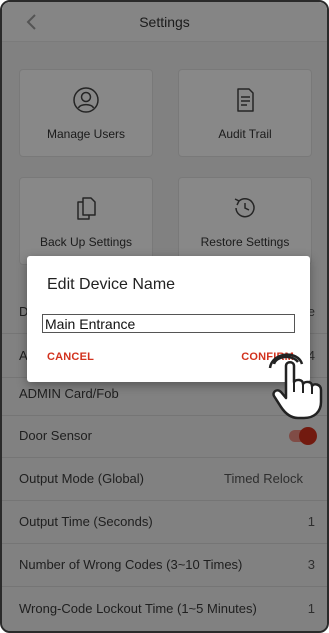  What do you see at coordinates (70, 357) in the screenshot?
I see `cancel-button: CANCEL` at bounding box center [70, 357].